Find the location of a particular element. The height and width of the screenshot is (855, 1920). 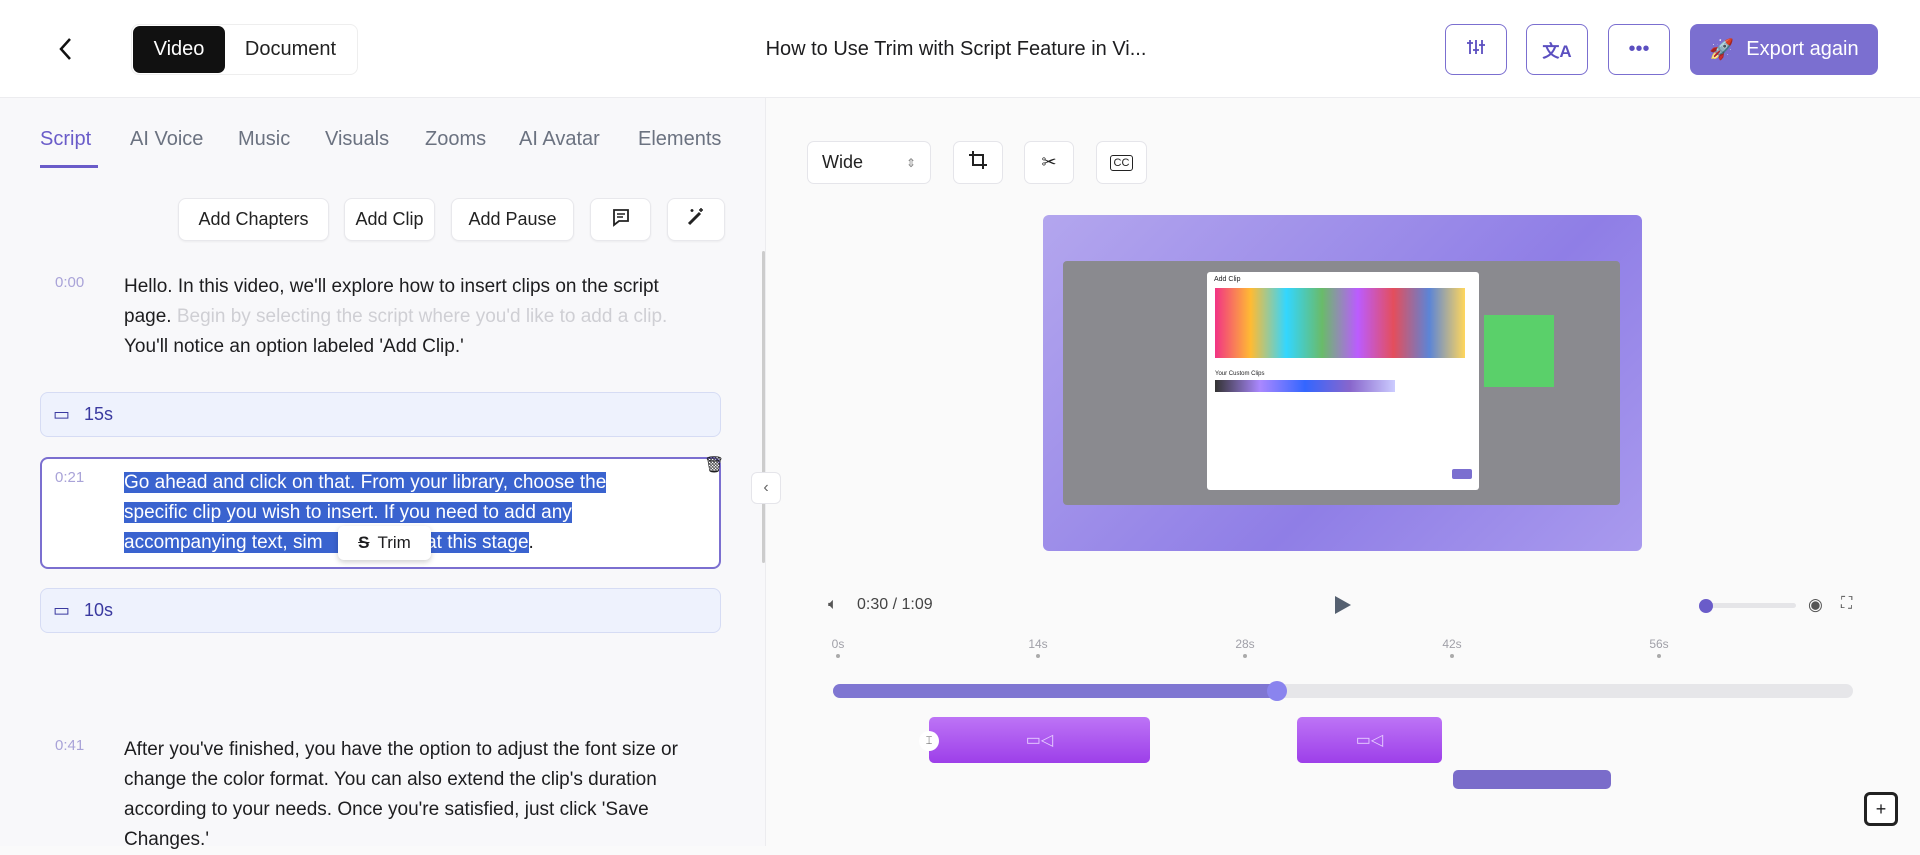

eye-icon: ◉ is located at coordinates (1815, 605).